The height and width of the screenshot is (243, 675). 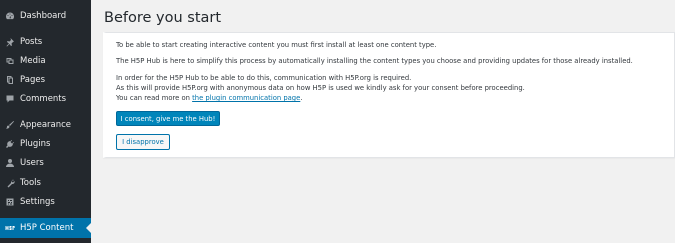 What do you see at coordinates (163, 18) in the screenshot?
I see `page-title: Before you start` at bounding box center [163, 18].